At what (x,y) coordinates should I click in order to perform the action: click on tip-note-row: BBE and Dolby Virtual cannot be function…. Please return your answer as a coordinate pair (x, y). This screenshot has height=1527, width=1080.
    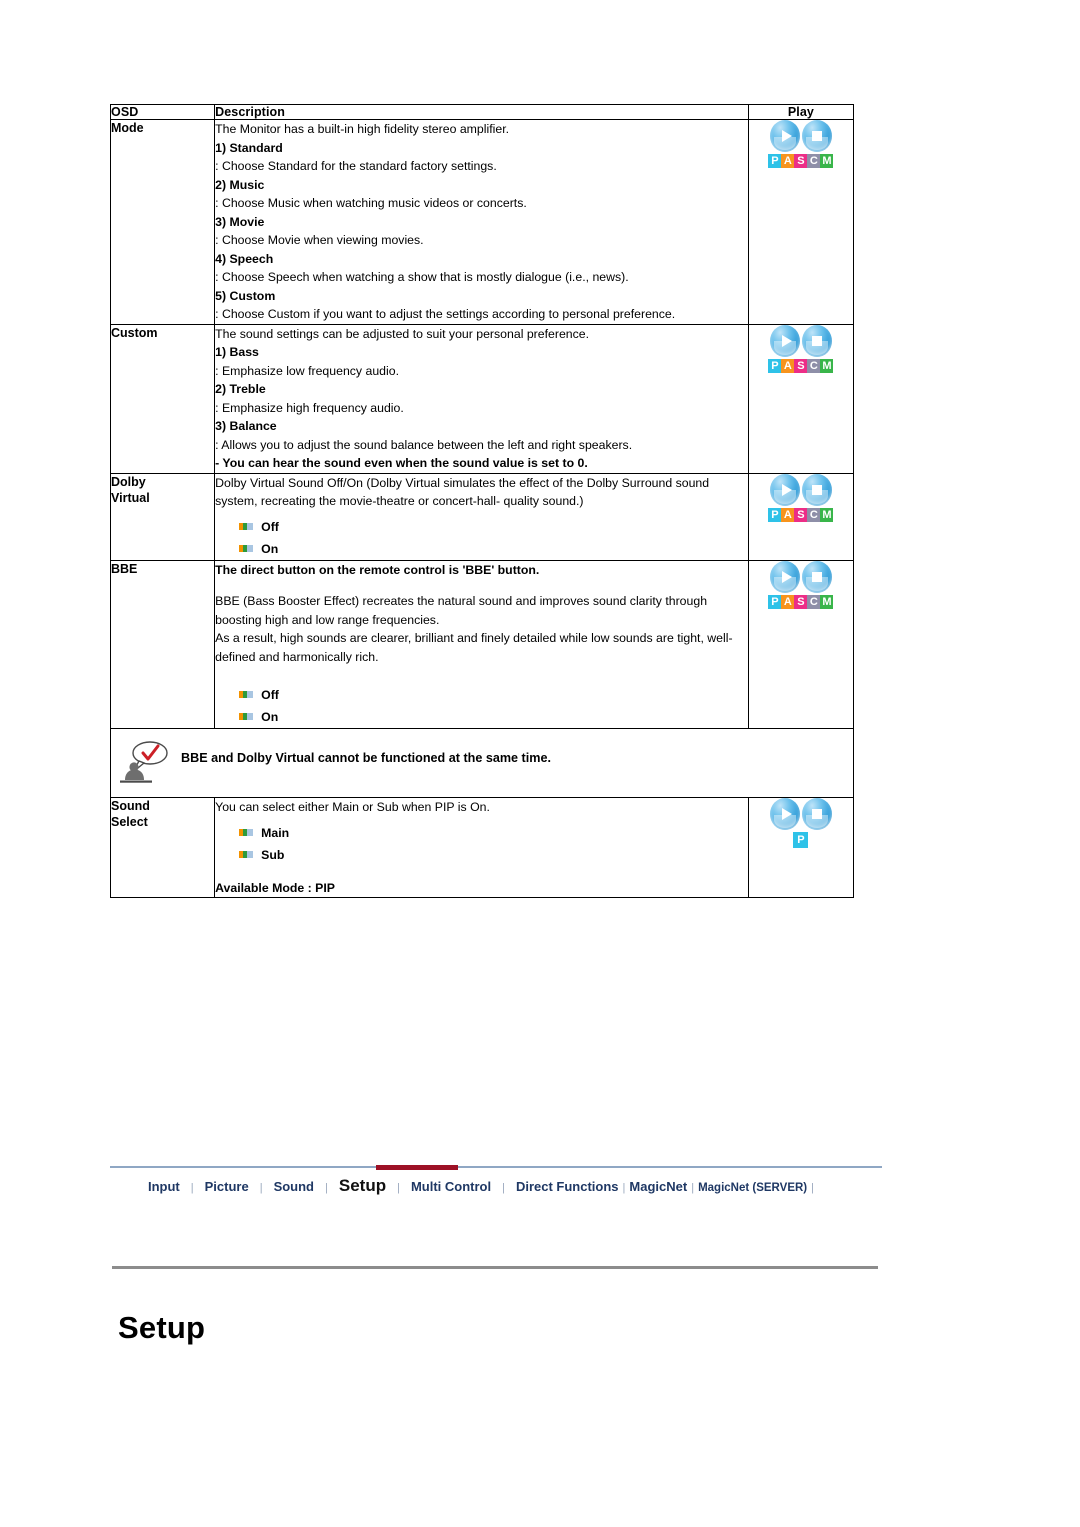
    Looking at the image, I should click on (482, 763).